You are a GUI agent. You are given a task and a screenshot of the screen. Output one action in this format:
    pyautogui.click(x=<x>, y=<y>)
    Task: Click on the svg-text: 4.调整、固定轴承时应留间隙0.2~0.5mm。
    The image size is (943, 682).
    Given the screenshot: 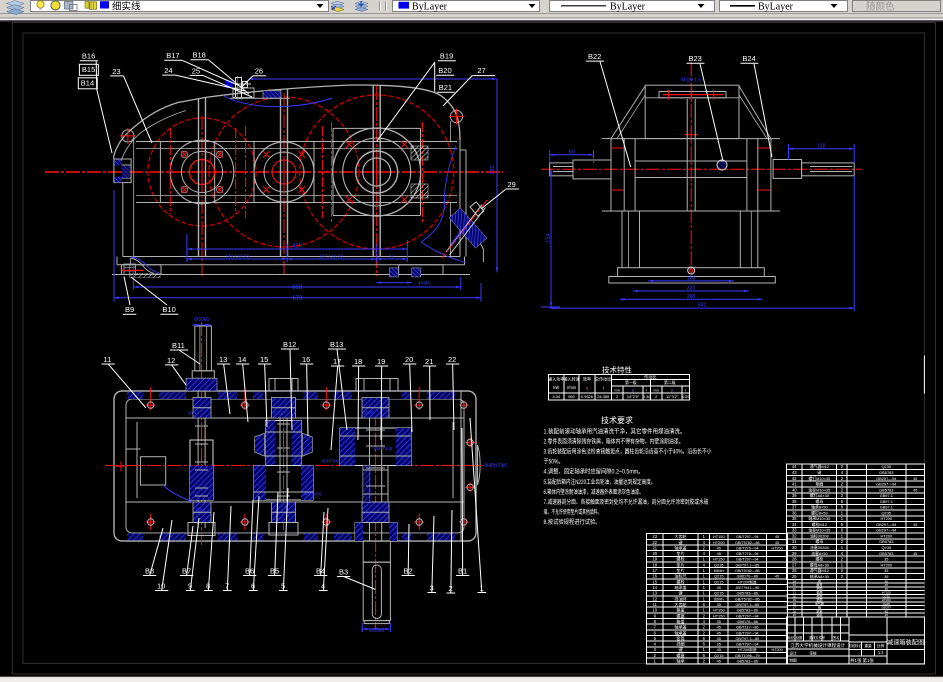 What is the action you would take?
    pyautogui.click(x=594, y=472)
    